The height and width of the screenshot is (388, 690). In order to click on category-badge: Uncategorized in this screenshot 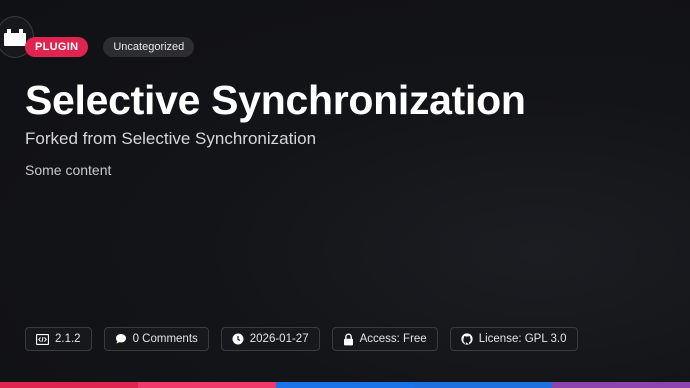, I will do `click(149, 47)`.